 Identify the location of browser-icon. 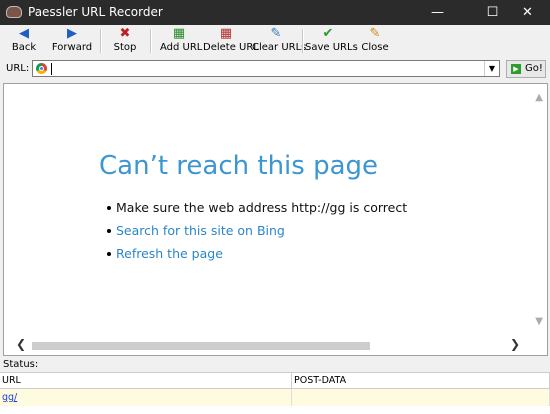
(41, 68).